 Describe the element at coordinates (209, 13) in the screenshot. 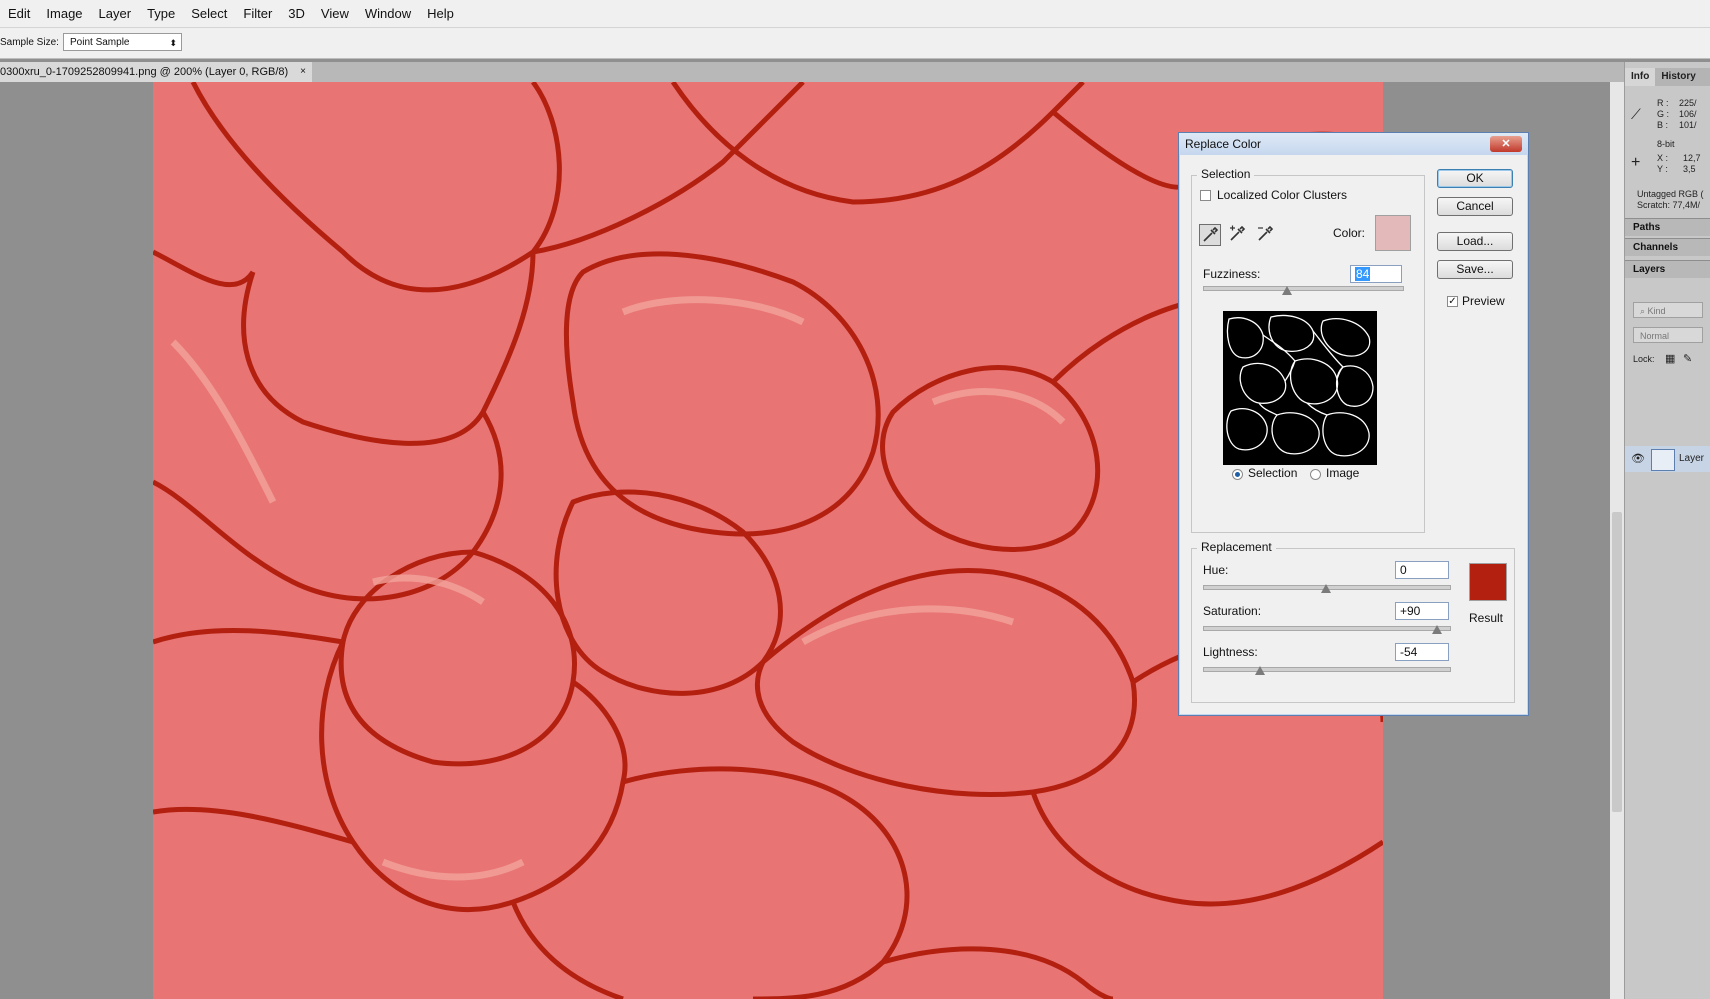

I see `menu-select: Select` at that location.